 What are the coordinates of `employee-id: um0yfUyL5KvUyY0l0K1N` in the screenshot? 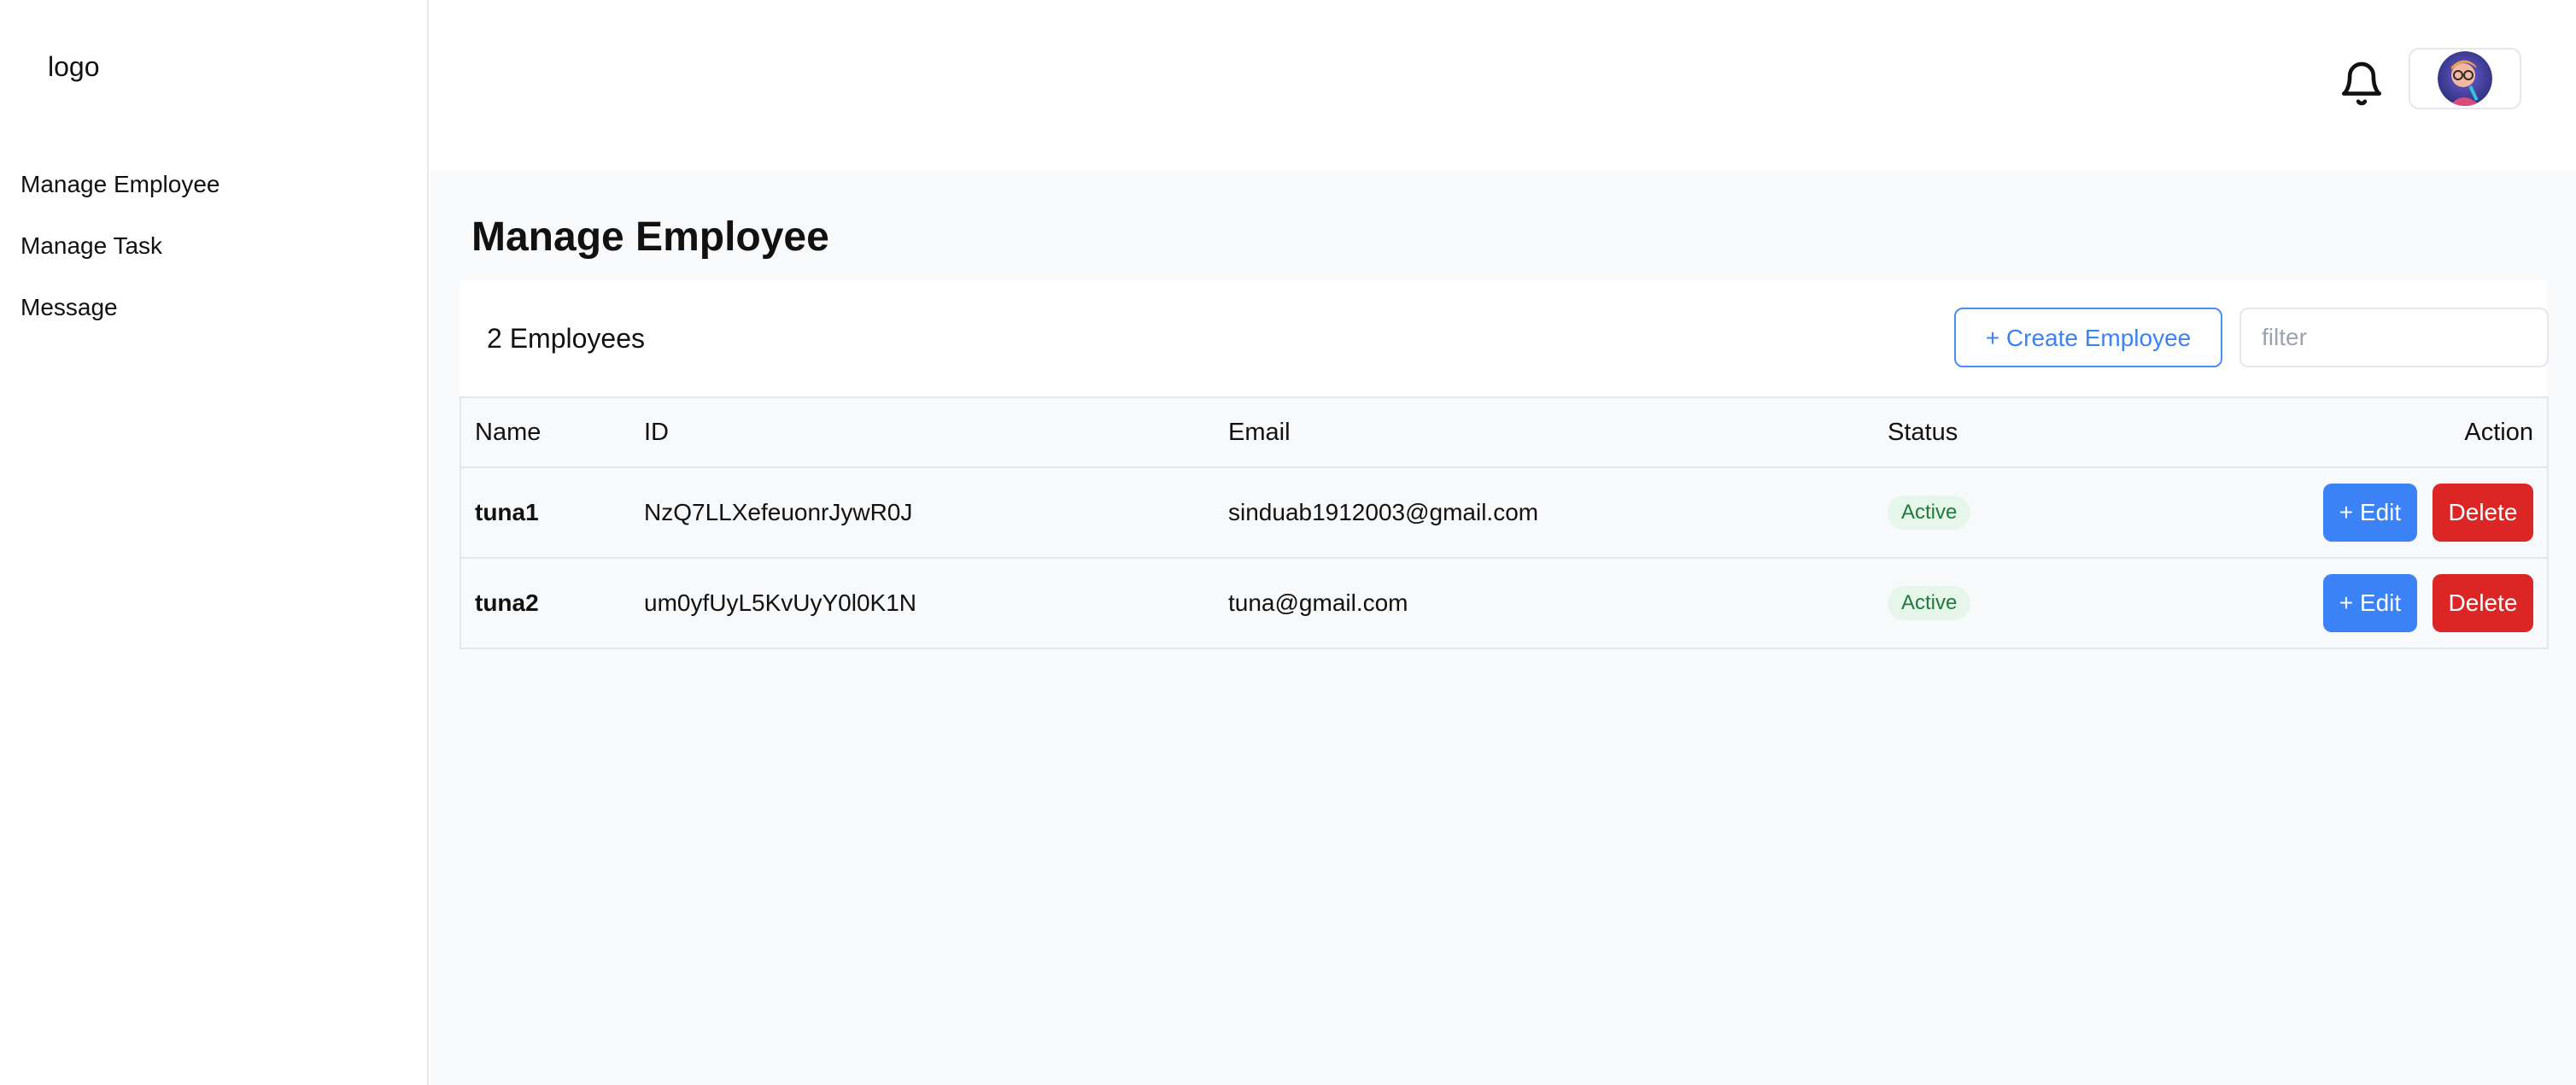 It's located at (780, 603).